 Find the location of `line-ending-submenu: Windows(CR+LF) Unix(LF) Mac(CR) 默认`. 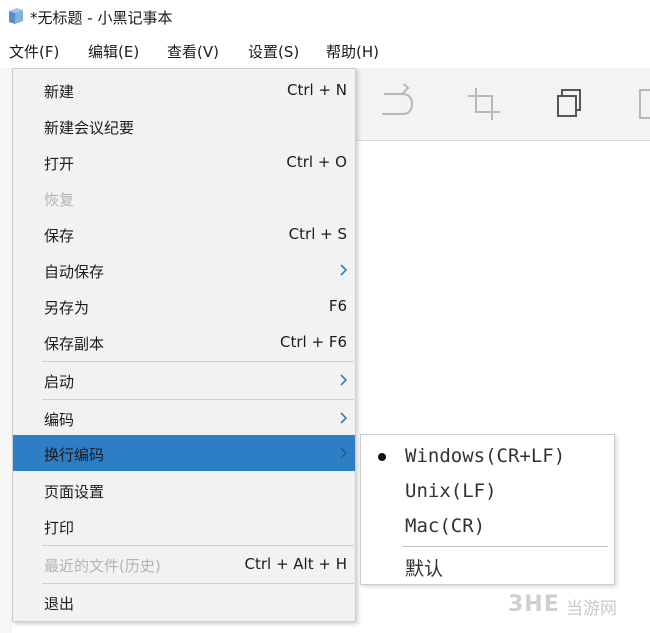

line-ending-submenu: Windows(CR+LF) Unix(LF) Mac(CR) 默认 is located at coordinates (487, 509).